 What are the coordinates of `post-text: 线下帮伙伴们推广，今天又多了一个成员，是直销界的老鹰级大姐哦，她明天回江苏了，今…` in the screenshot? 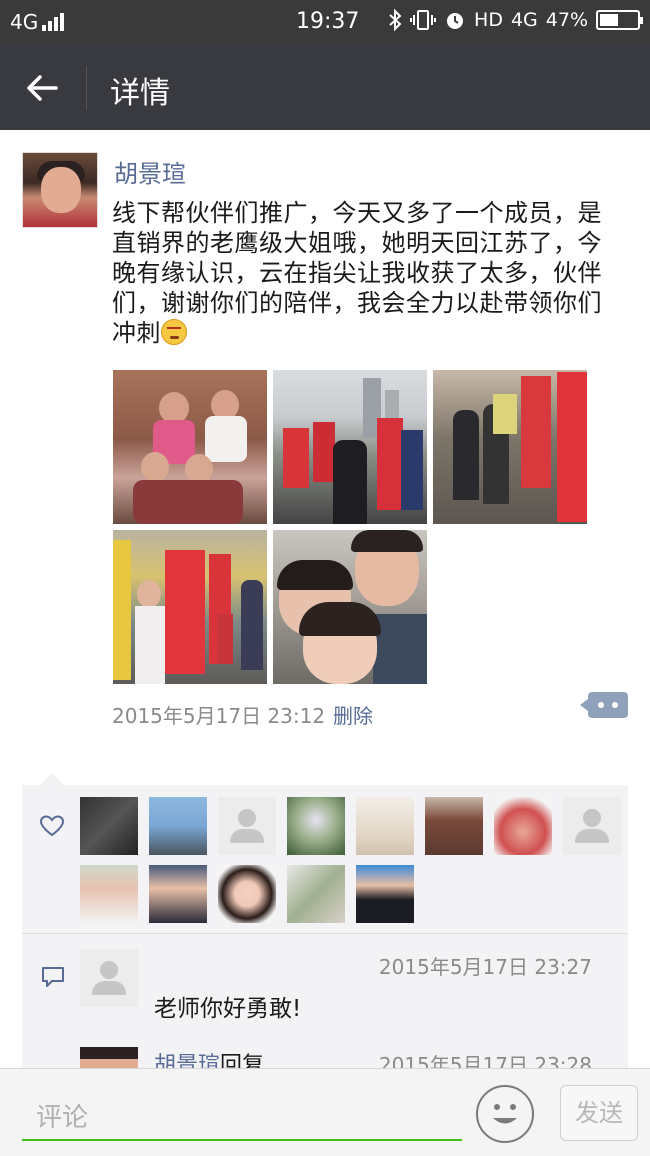 It's located at (368, 273).